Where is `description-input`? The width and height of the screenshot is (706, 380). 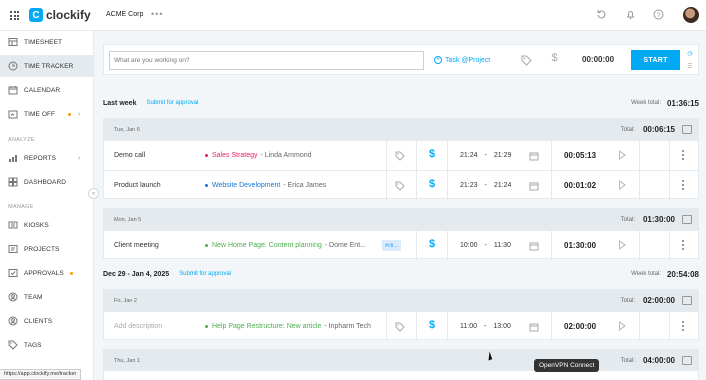 description-input is located at coordinates (266, 60).